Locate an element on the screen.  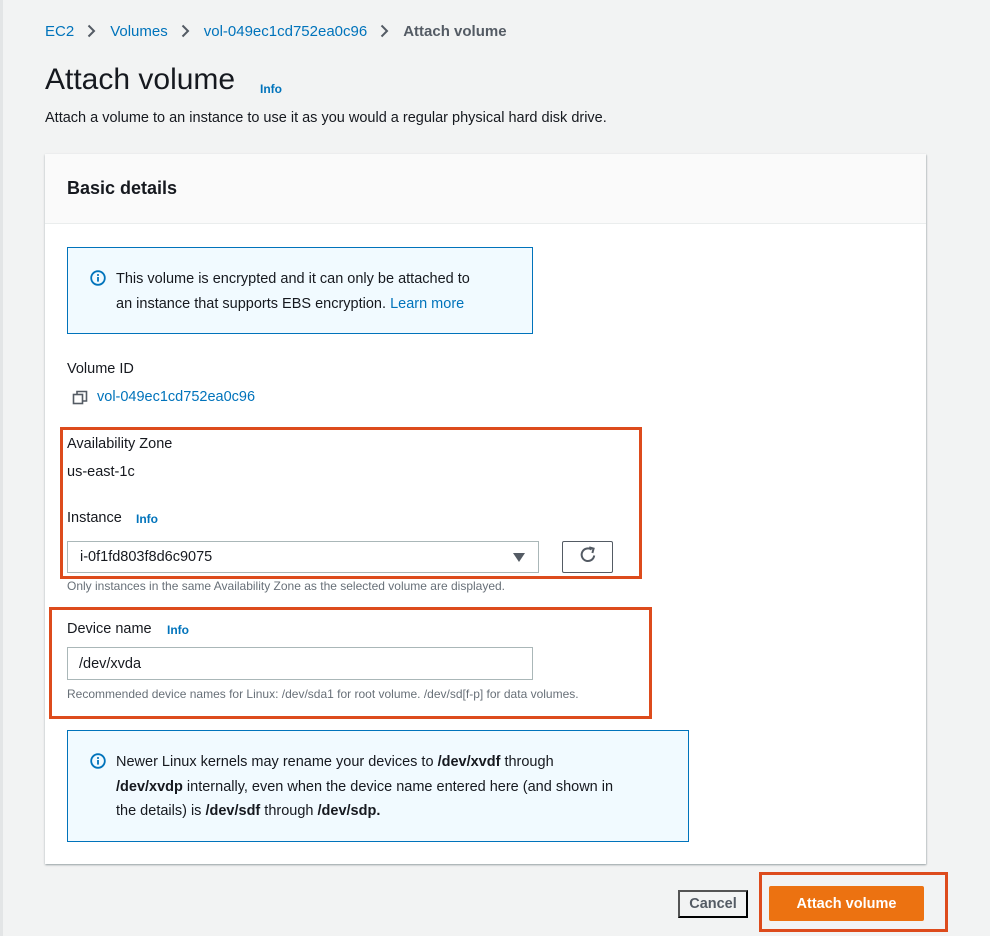
alert-text-part: the details) is is located at coordinates (161, 811).